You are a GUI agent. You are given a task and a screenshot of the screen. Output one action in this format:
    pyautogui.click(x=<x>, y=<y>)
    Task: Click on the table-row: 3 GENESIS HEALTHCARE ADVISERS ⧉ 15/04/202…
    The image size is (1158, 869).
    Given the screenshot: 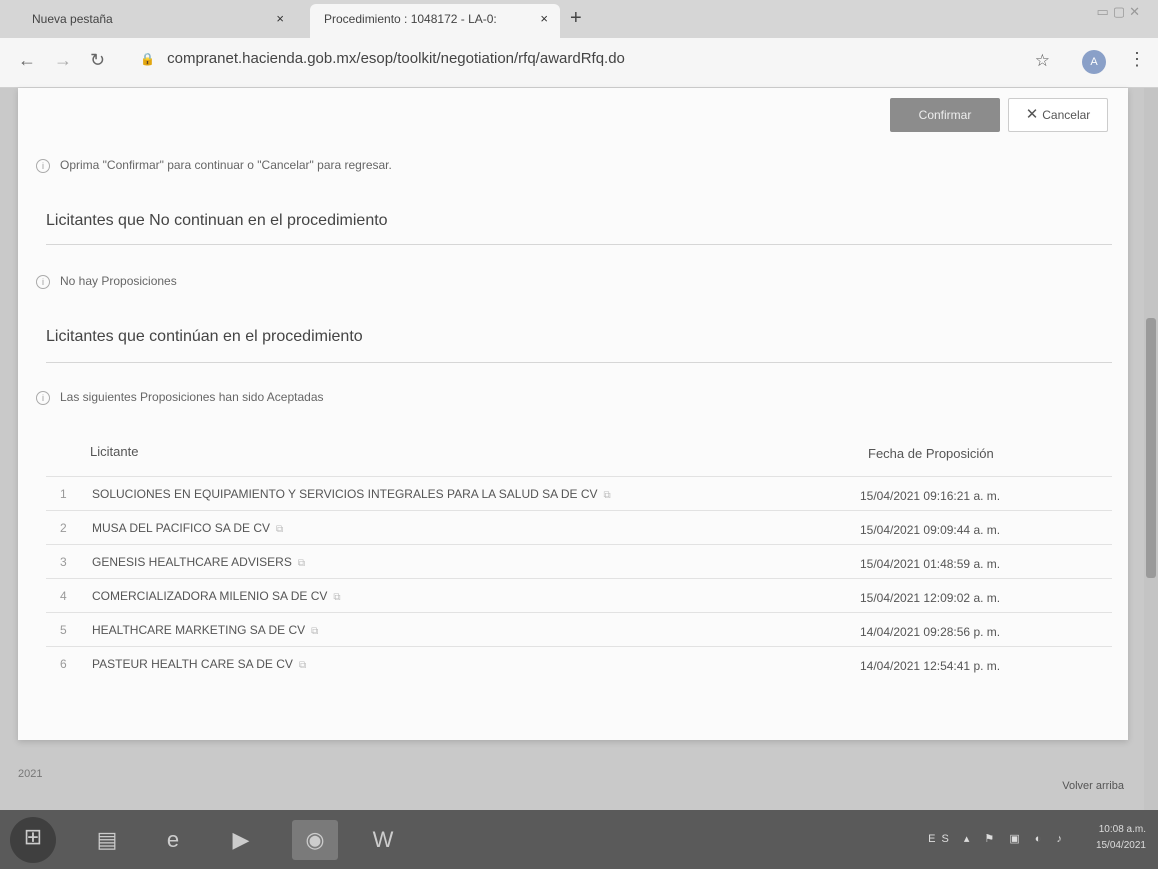 What is the action you would take?
    pyautogui.click(x=579, y=561)
    